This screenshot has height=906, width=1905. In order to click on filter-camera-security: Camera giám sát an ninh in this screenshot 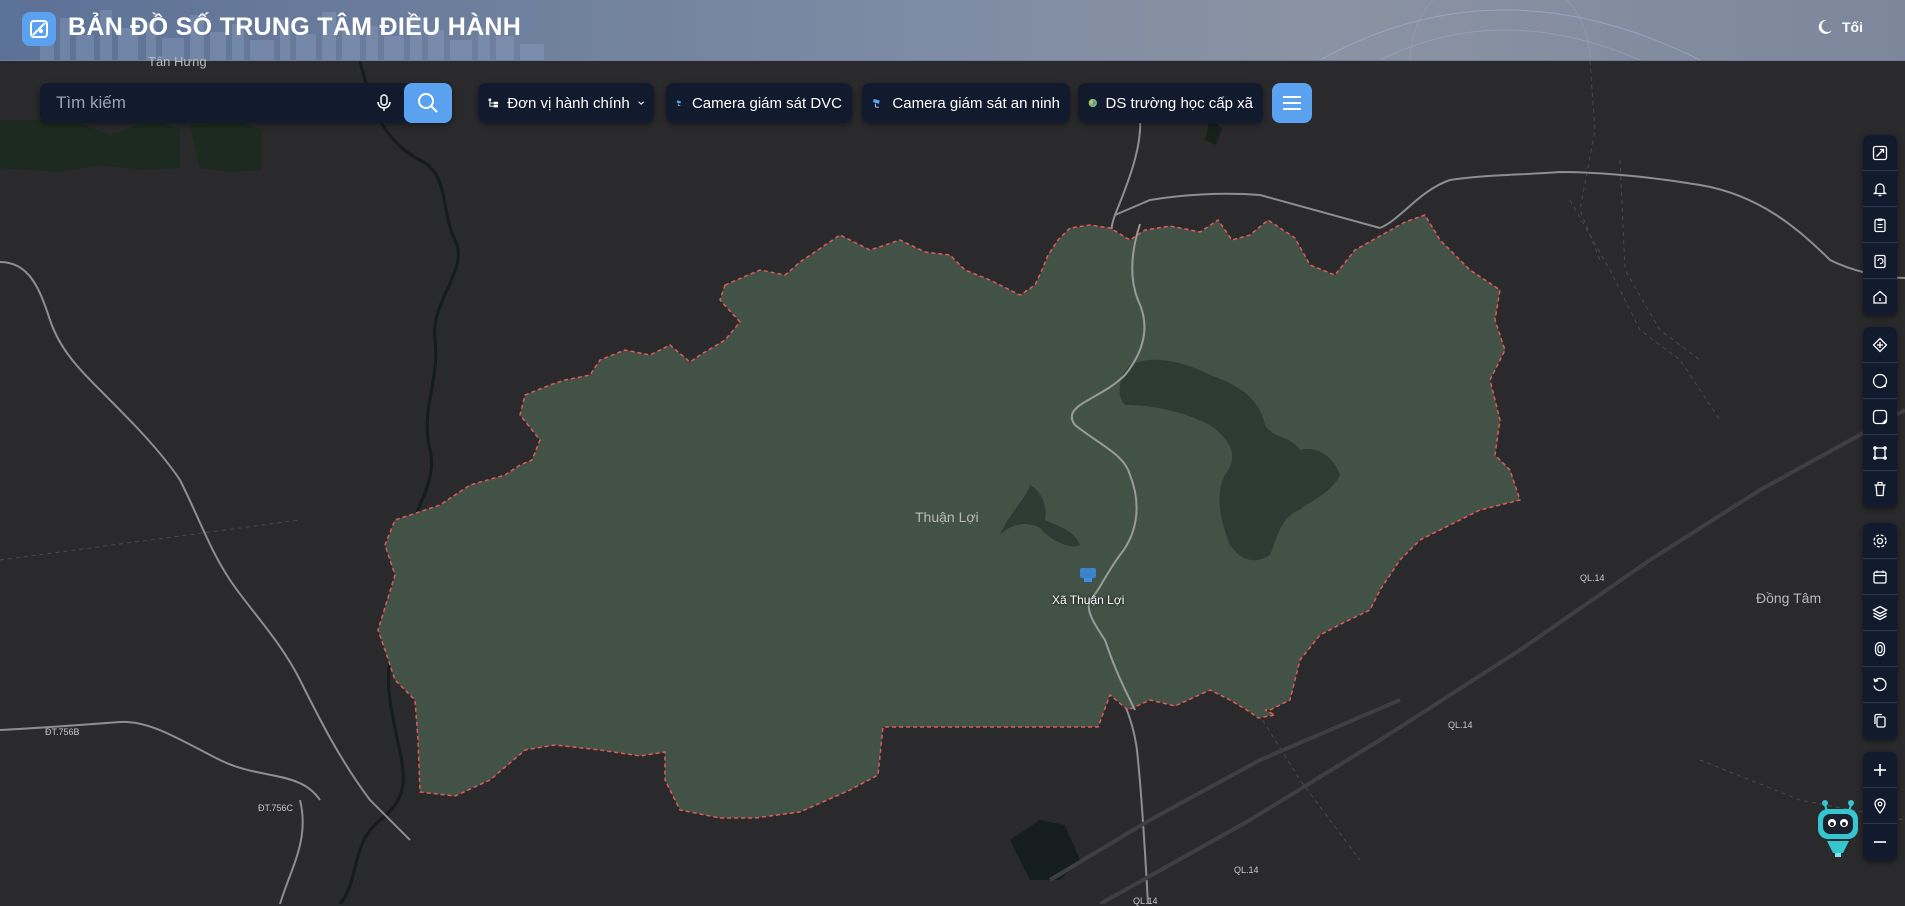, I will do `click(966, 103)`.